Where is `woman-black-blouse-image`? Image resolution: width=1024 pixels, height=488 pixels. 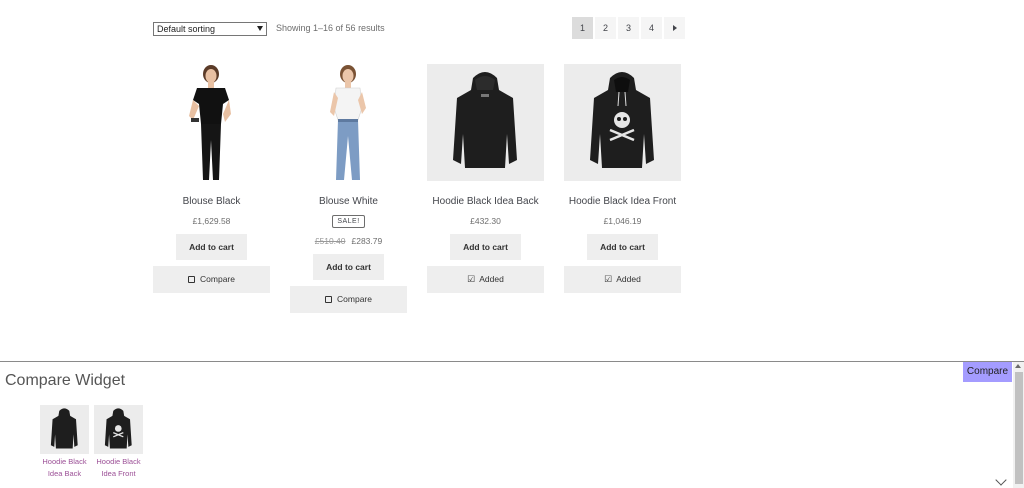
woman-black-blouse-image is located at coordinates (210, 122).